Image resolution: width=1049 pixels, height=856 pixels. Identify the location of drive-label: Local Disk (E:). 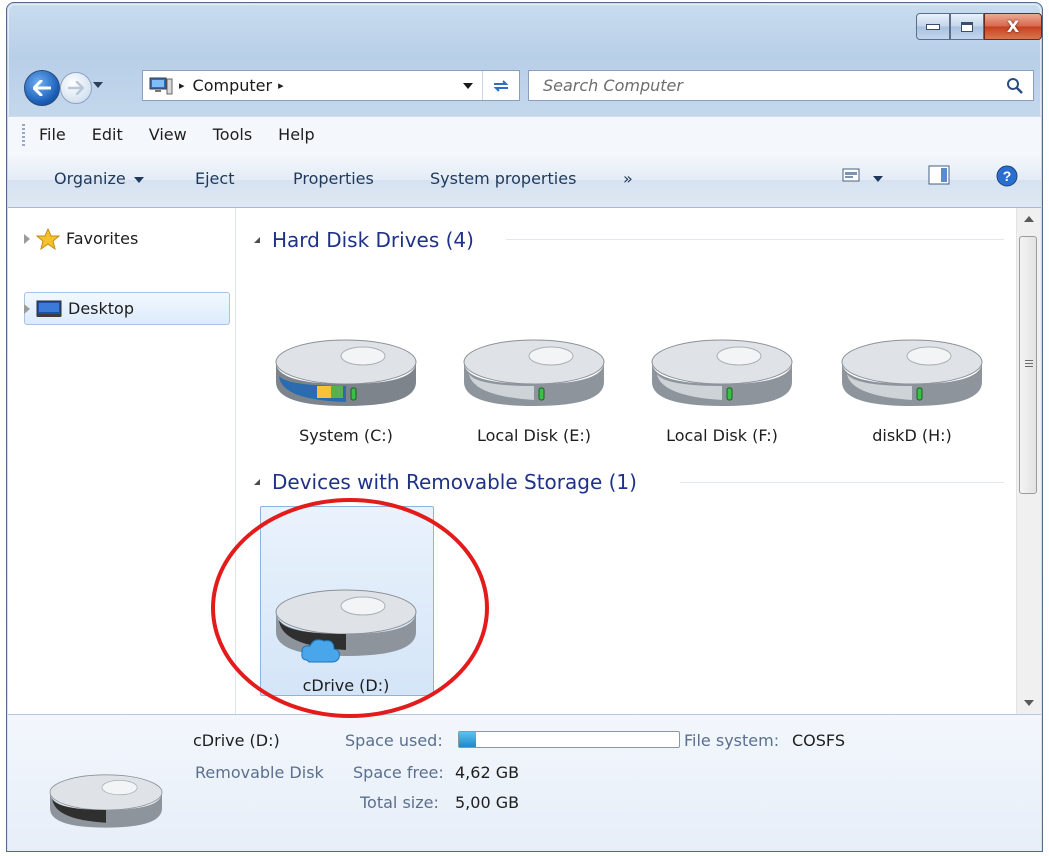
(534, 435).